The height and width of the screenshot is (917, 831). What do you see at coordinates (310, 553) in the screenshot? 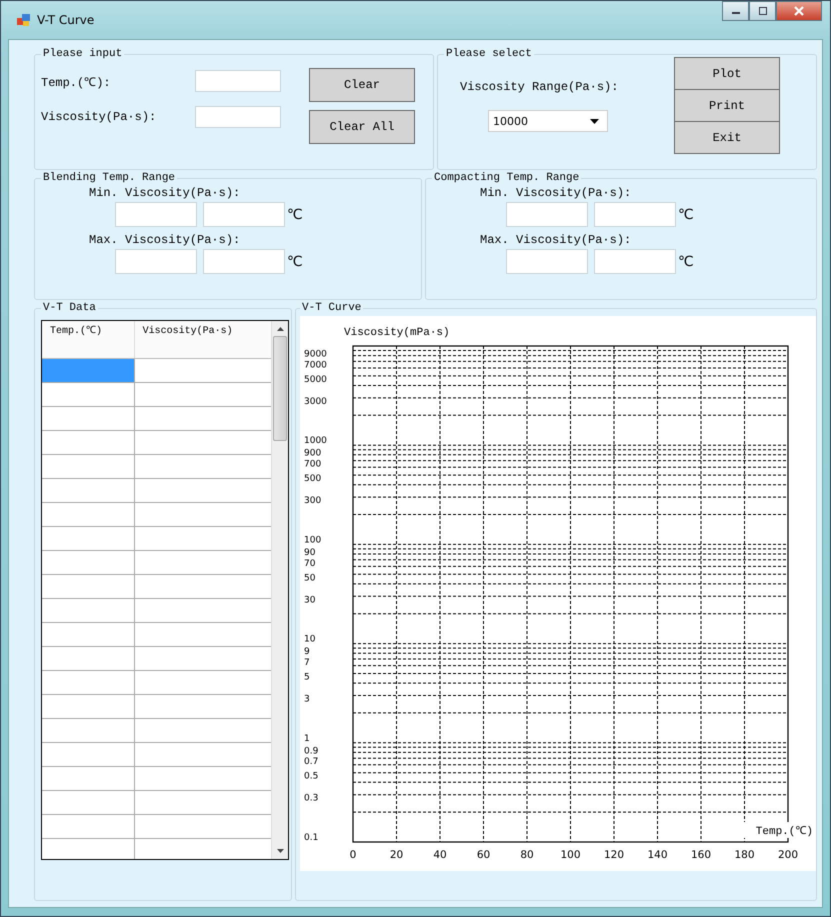
I see `tick-label: 90` at bounding box center [310, 553].